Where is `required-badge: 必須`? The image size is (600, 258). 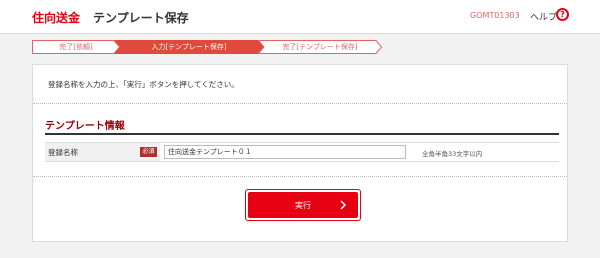
required-badge: 必須 is located at coordinates (148, 152).